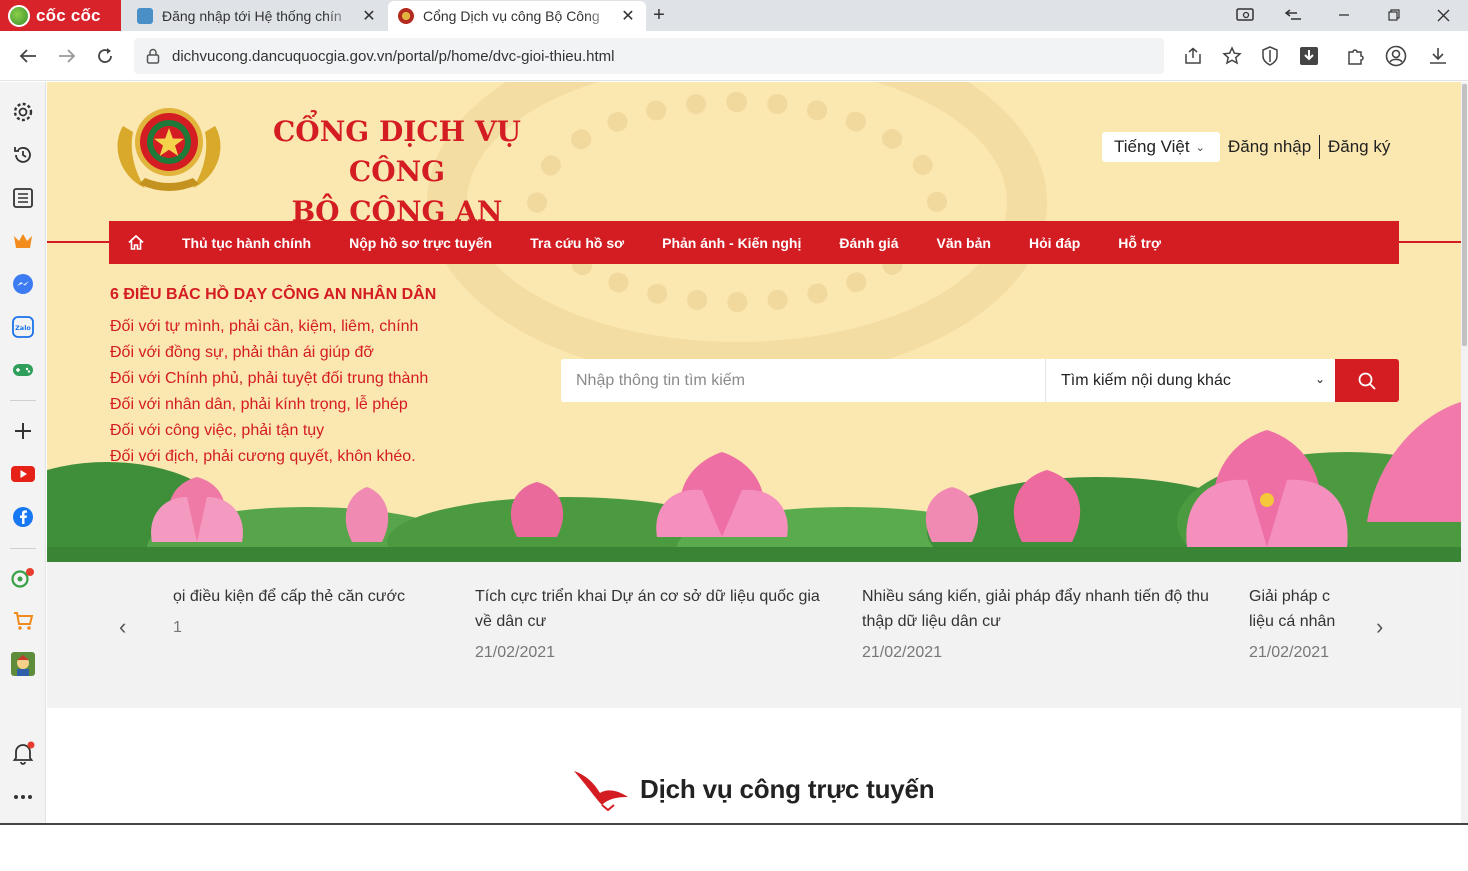 The image size is (1468, 871). Describe the element at coordinates (1269, 147) in the screenshot. I see `login-link: Đăng nhập` at that location.